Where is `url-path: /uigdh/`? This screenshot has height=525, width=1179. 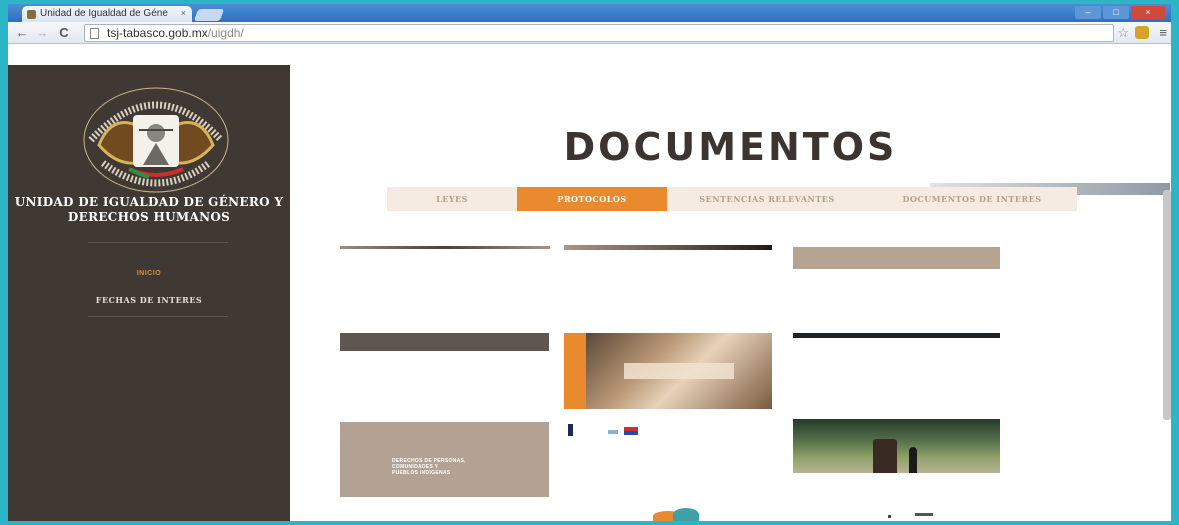
url-path: /uigdh/ is located at coordinates (225, 33).